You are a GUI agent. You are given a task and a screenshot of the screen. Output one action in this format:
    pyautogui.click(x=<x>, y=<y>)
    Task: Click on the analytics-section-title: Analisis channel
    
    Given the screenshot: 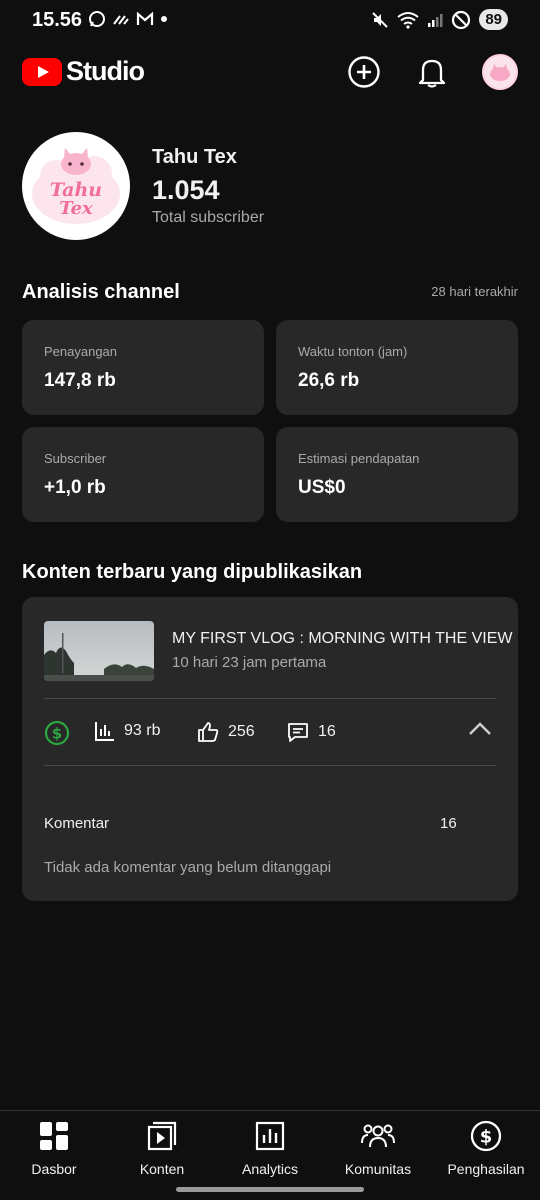 What is the action you would take?
    pyautogui.click(x=101, y=292)
    